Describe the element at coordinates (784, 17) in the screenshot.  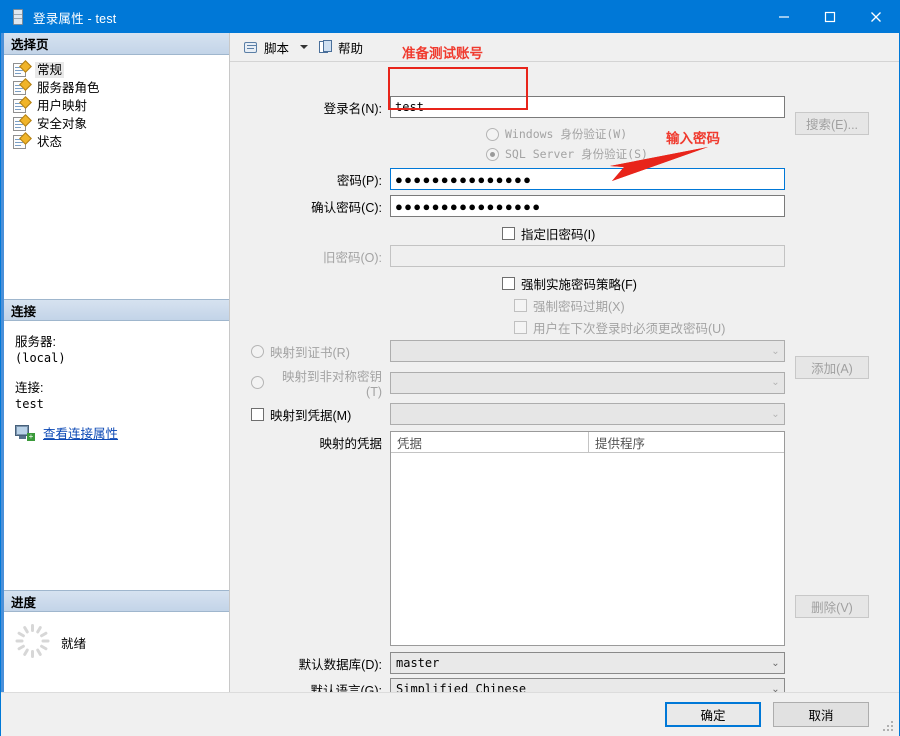
I see `minimize-icon` at that location.